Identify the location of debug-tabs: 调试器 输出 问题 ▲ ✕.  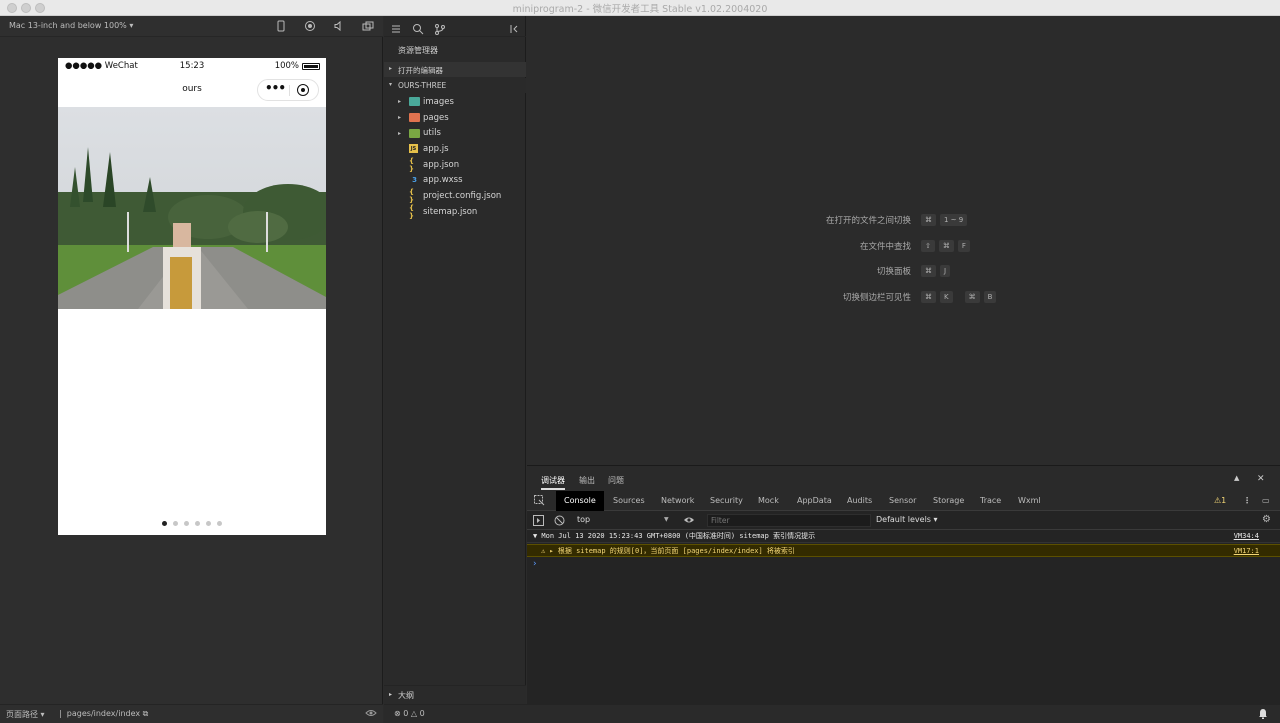
(903, 478).